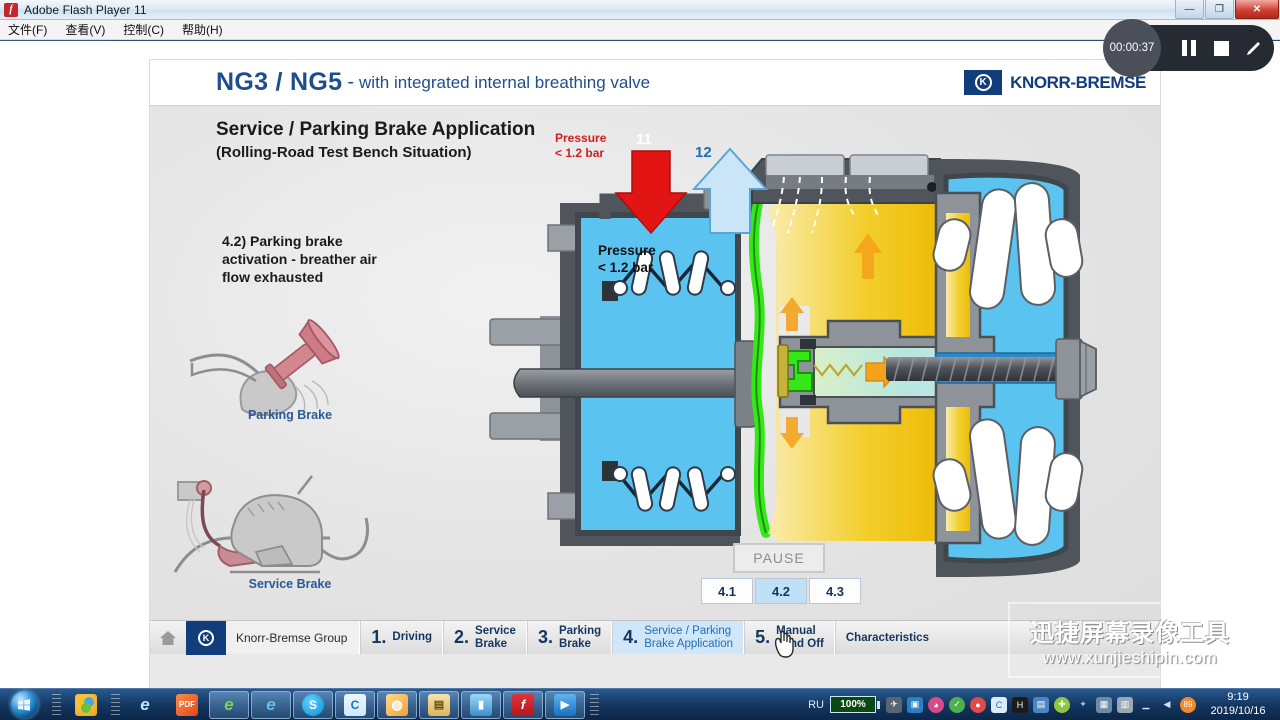 The height and width of the screenshot is (720, 1280). I want to click on sub-tab-4-2: 4.2, so click(781, 591).